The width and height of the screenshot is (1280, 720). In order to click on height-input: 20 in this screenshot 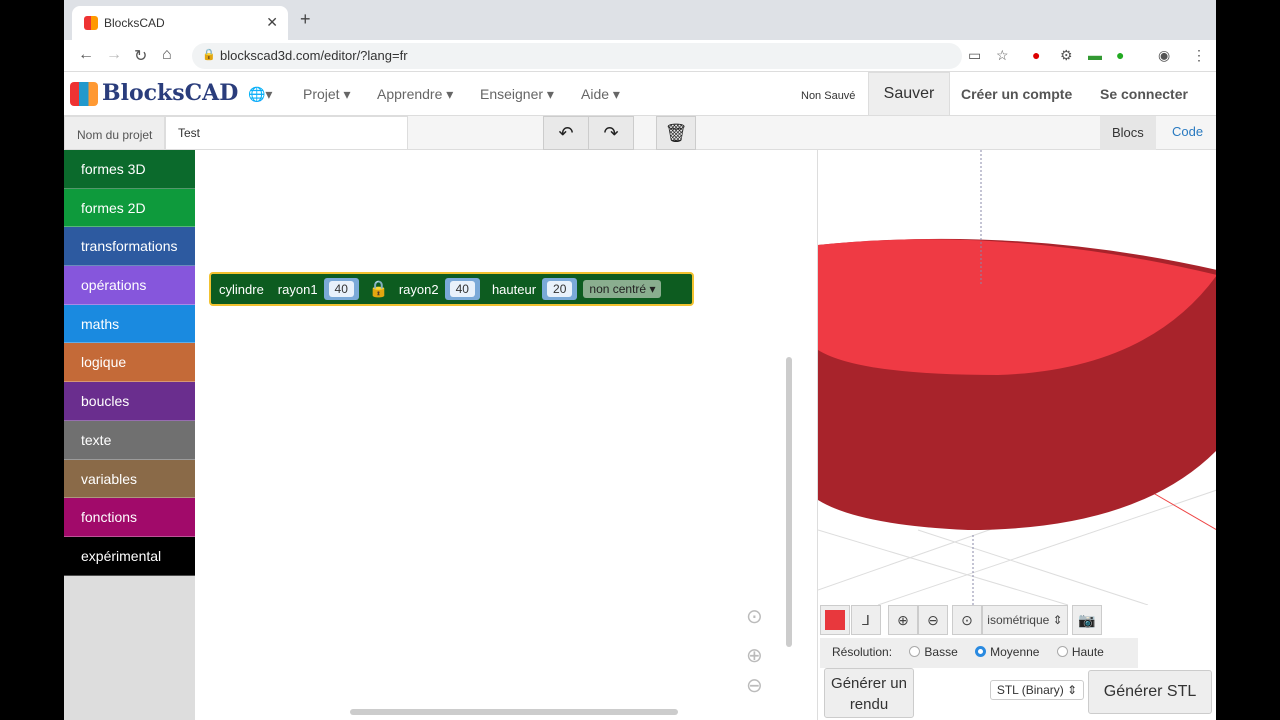, I will do `click(560, 289)`.